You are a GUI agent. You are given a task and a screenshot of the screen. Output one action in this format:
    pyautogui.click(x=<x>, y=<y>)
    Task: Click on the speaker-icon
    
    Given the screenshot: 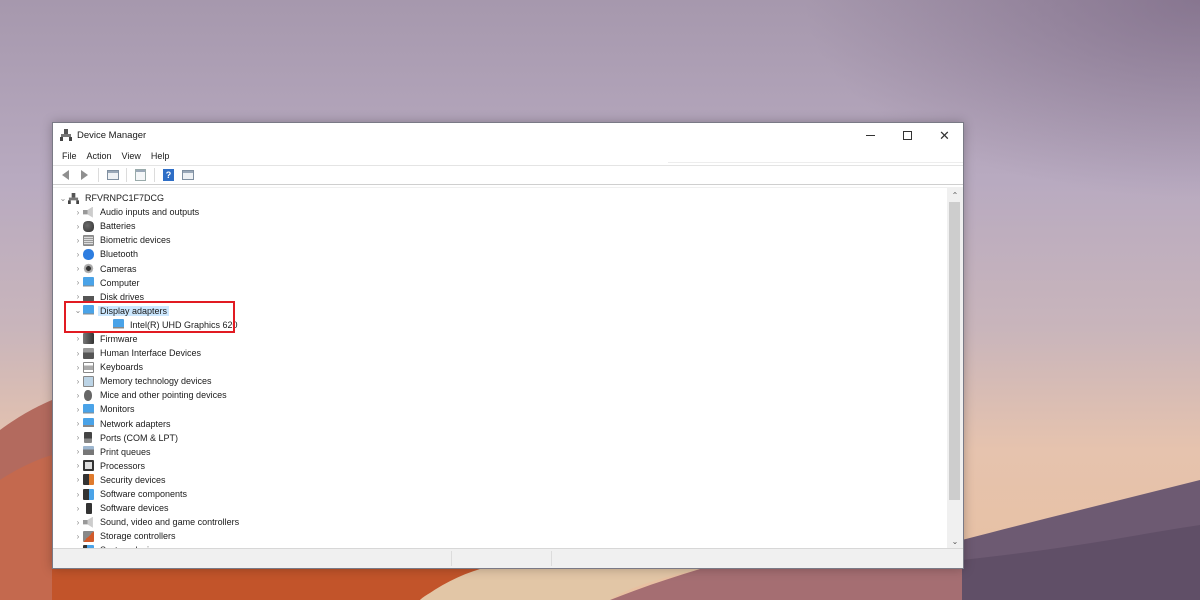 What is the action you would take?
    pyautogui.click(x=88, y=212)
    